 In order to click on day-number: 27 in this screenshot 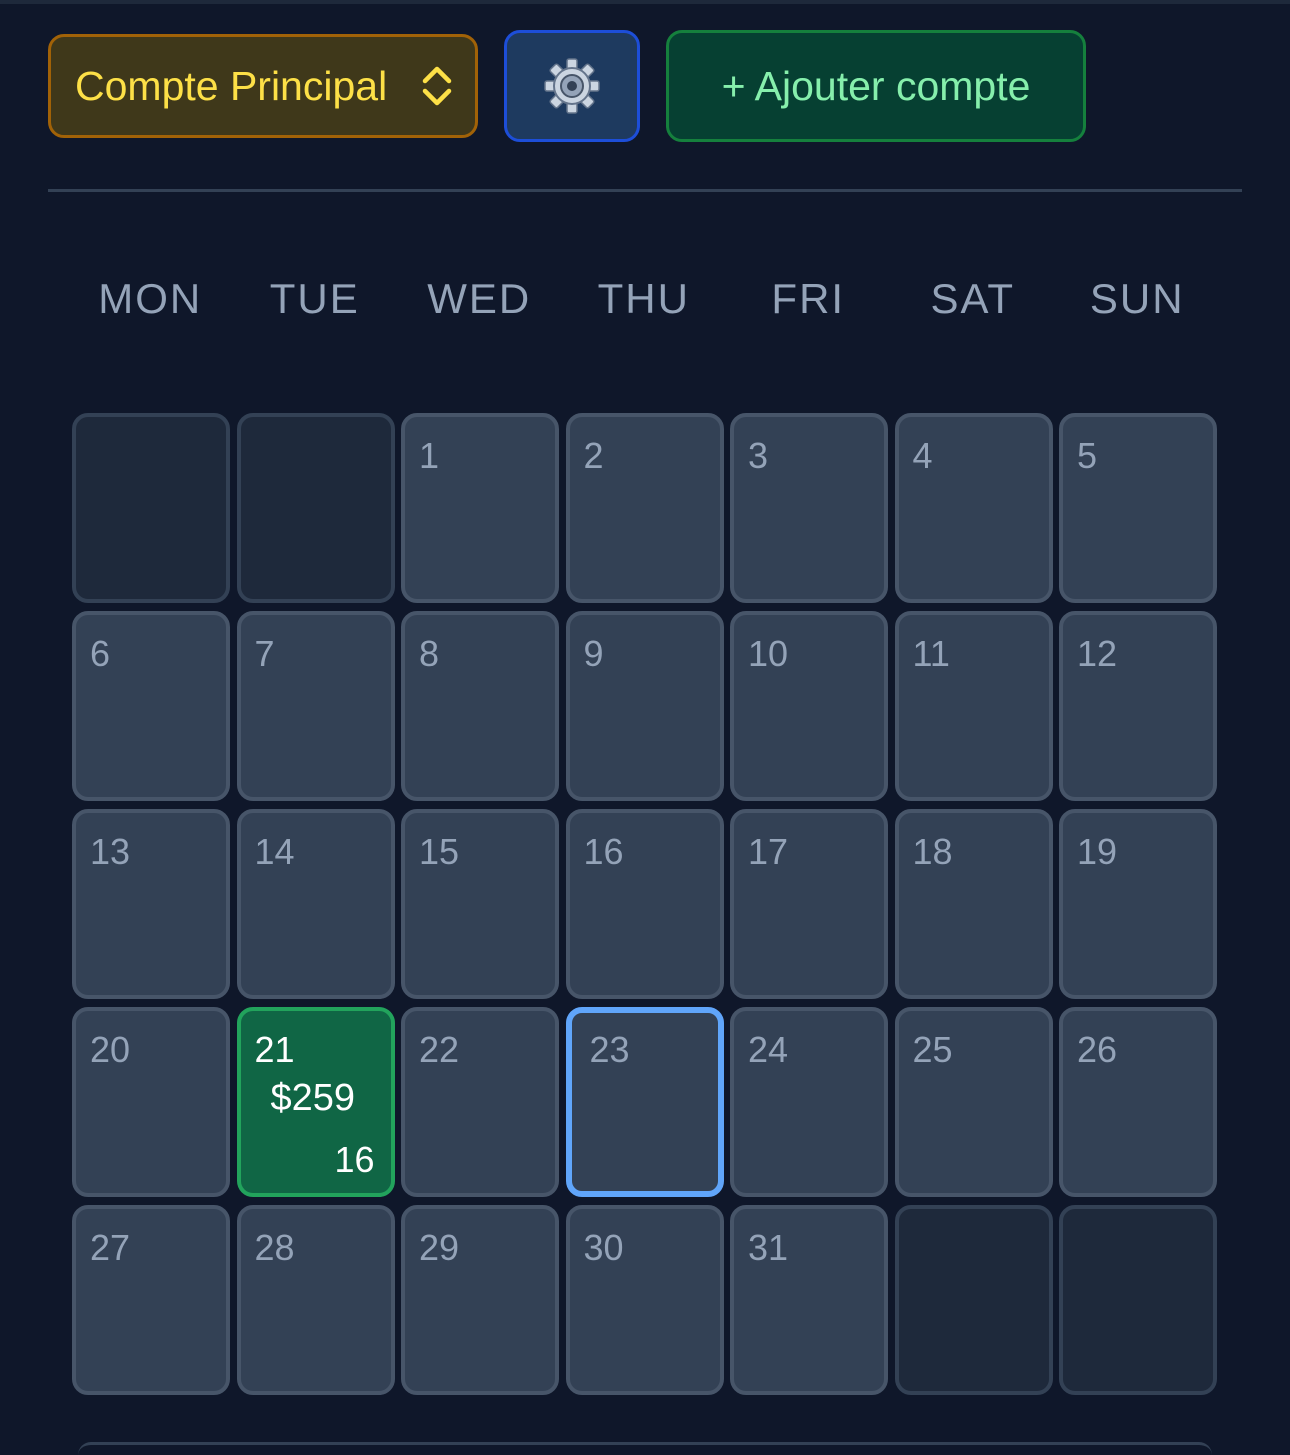, I will do `click(110, 1247)`.